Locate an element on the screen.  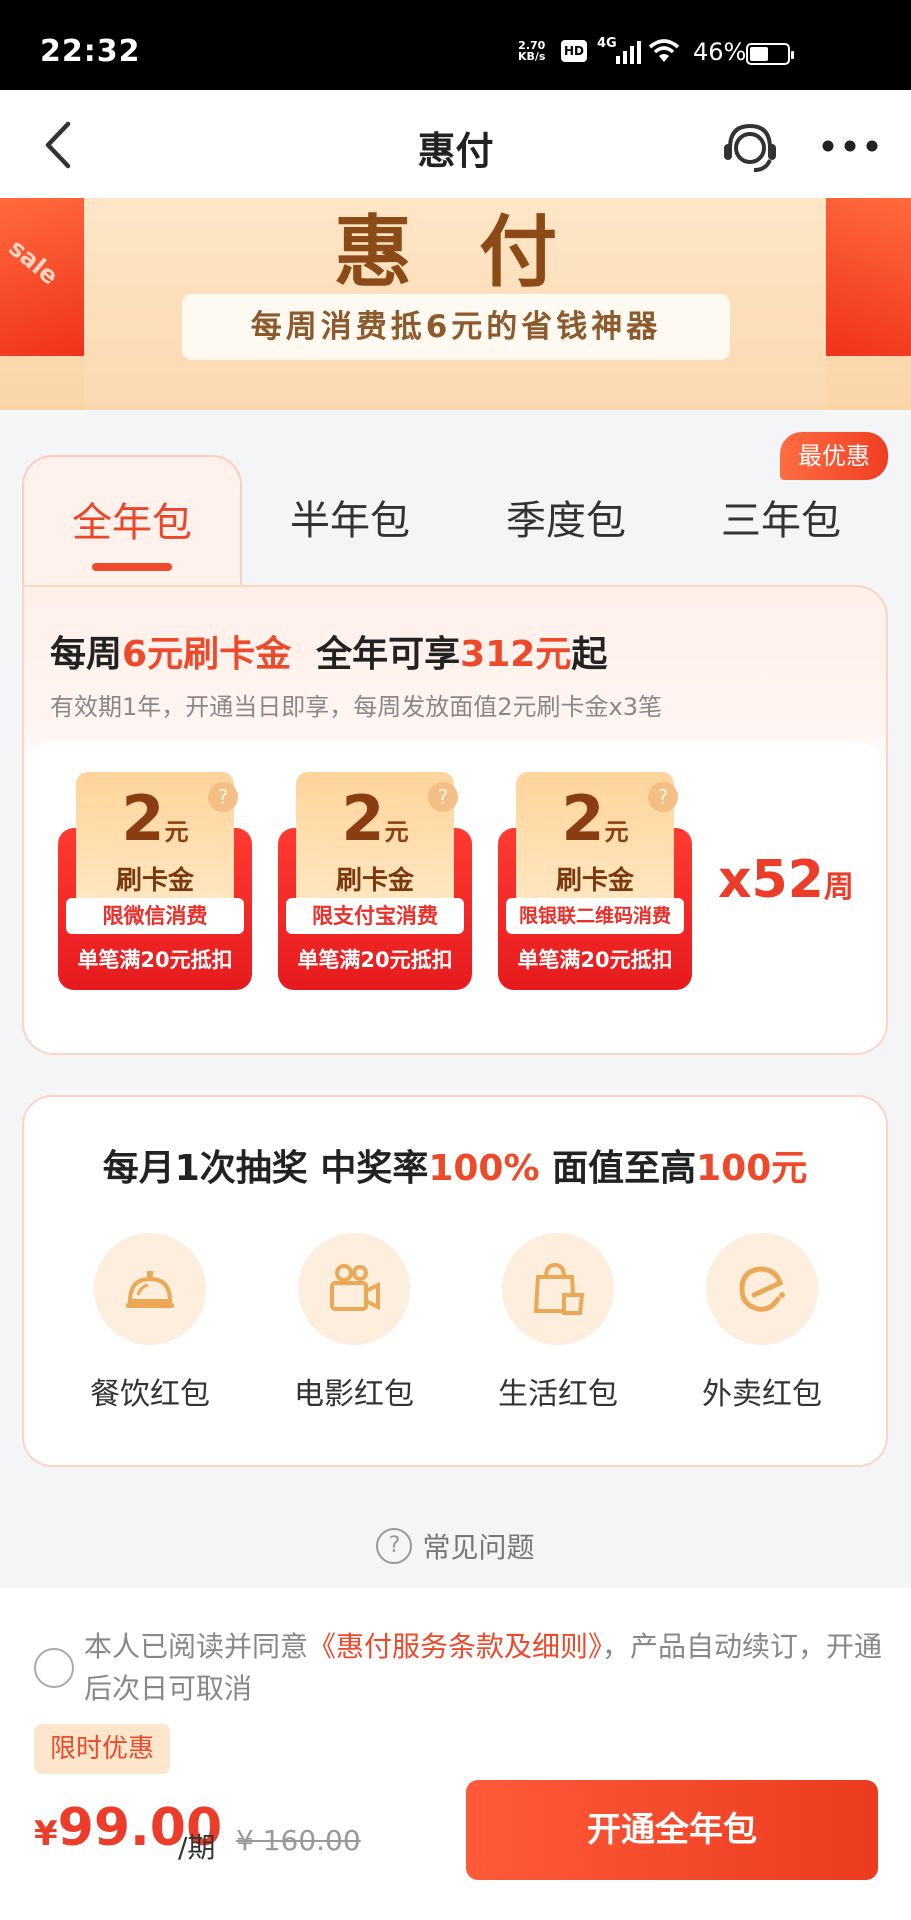
question-icon: ? is located at coordinates (394, 1546).